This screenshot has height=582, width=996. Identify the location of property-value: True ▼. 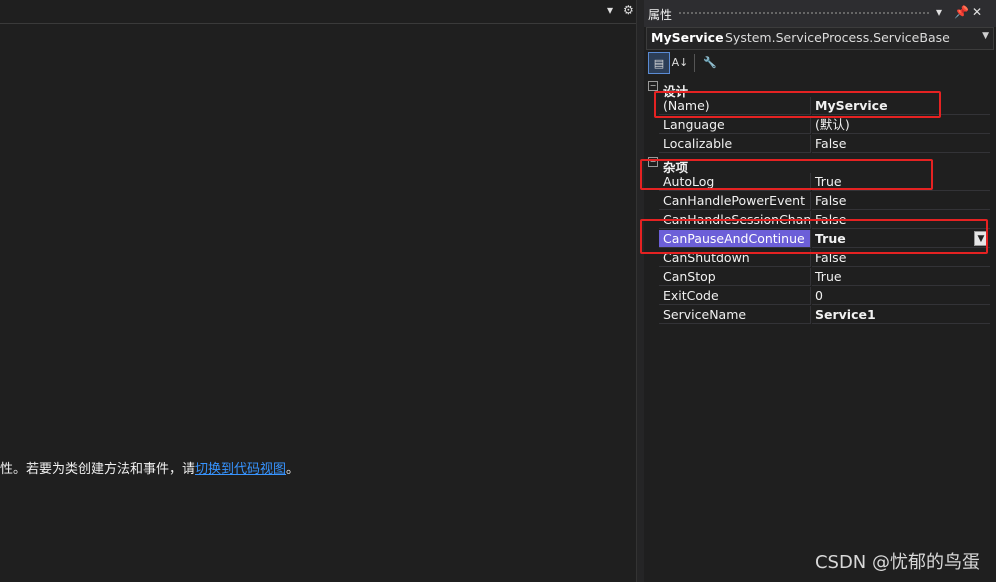
(901, 239).